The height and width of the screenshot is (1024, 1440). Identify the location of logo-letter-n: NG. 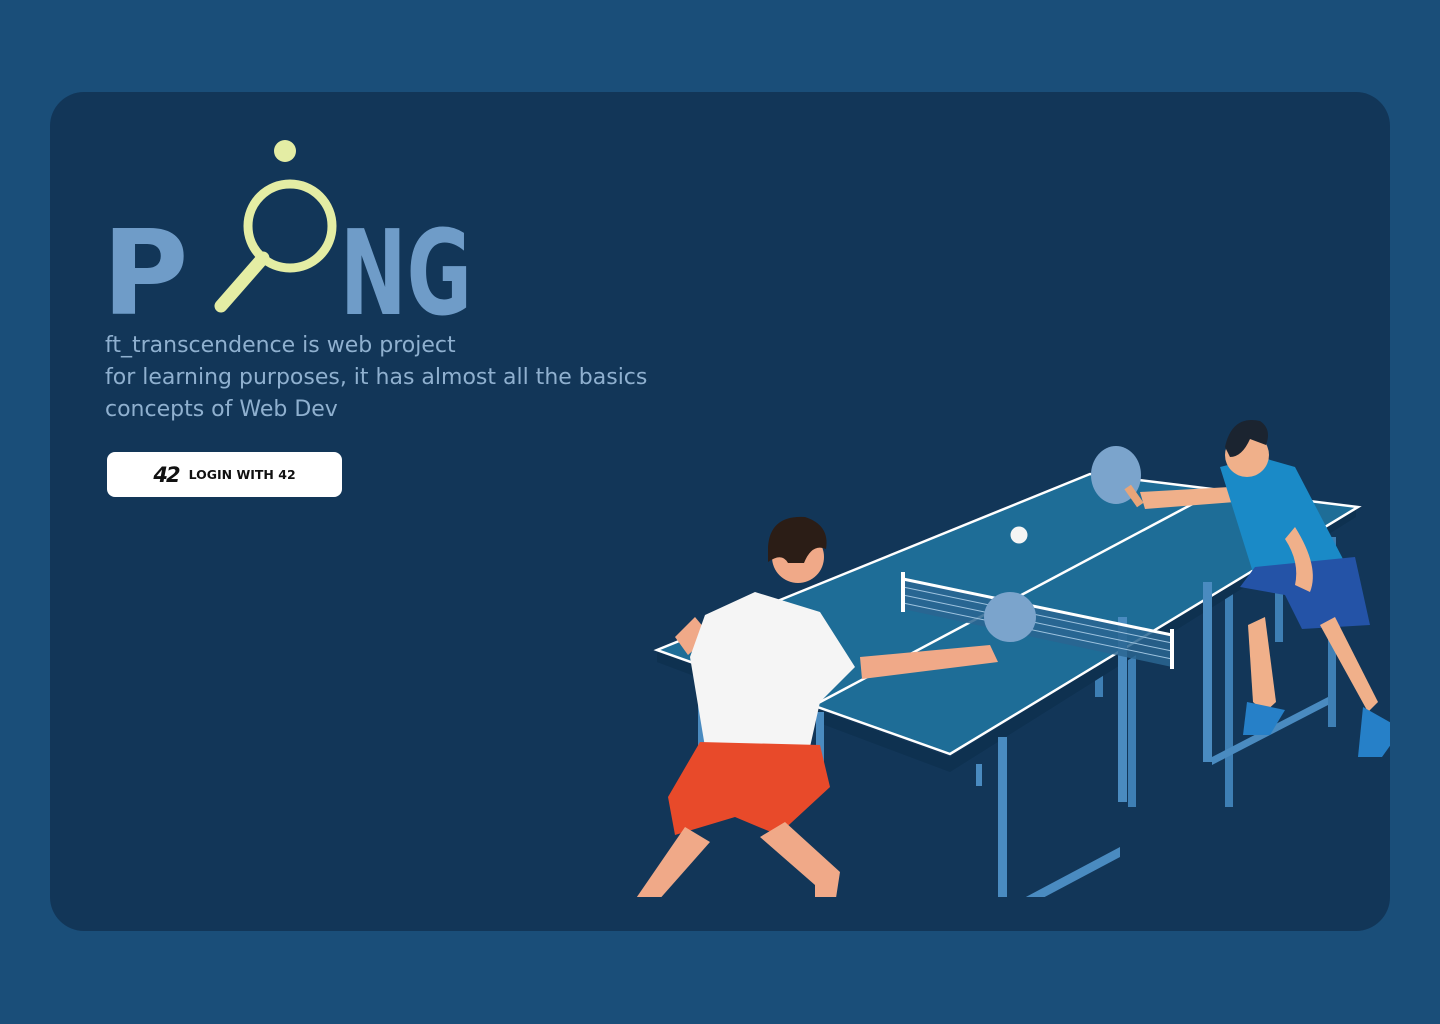
(406, 262).